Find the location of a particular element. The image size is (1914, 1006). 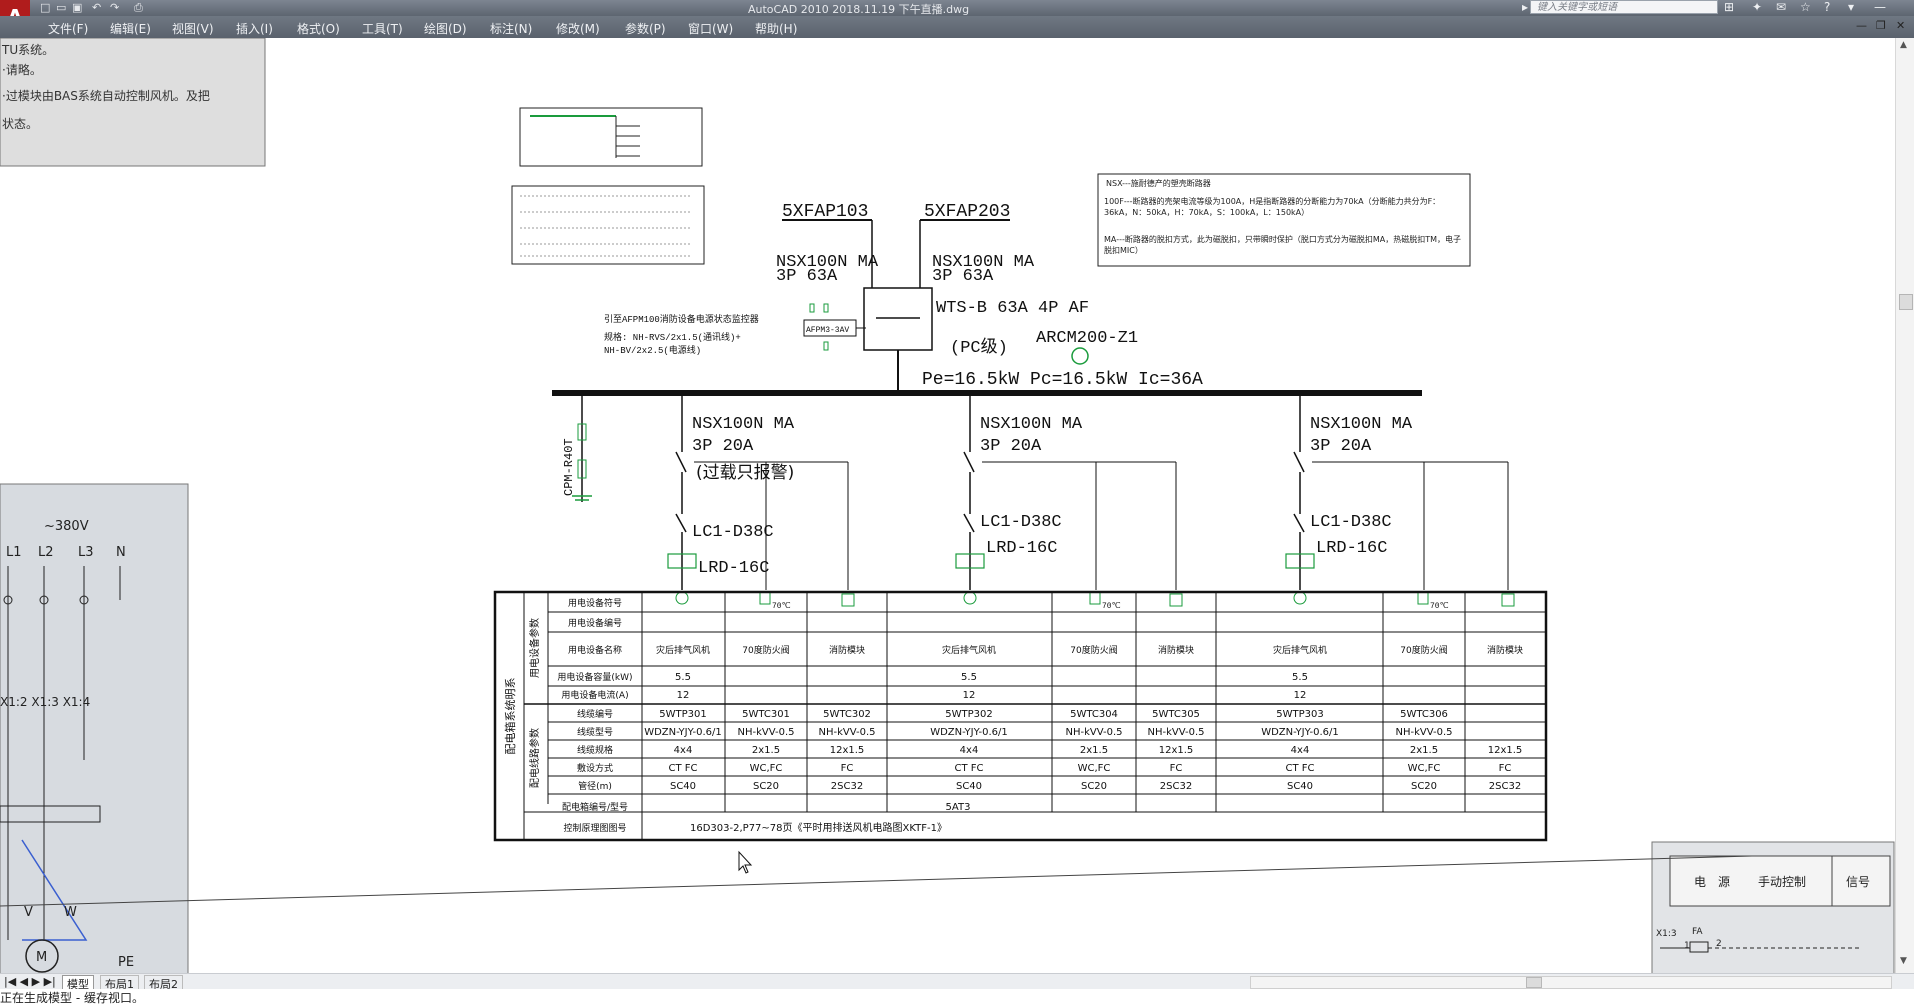

plot-icon: ⎙ is located at coordinates (138, 8).